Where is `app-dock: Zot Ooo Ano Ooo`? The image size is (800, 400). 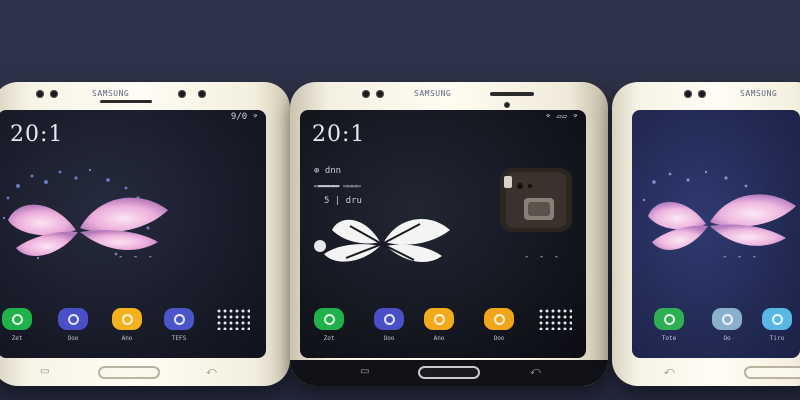
app-dock: Zot Ooo Ano Ooo is located at coordinates (443, 328).